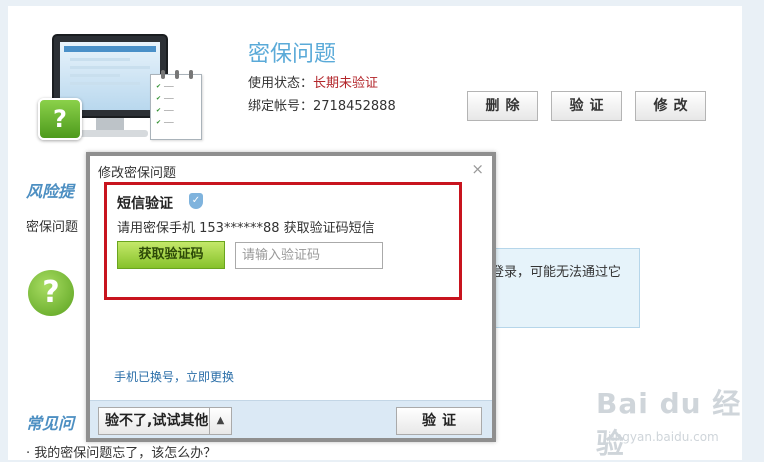  I want to click on sms-description: 请用密保手机 153******88 获取验证码短信, so click(246, 228).